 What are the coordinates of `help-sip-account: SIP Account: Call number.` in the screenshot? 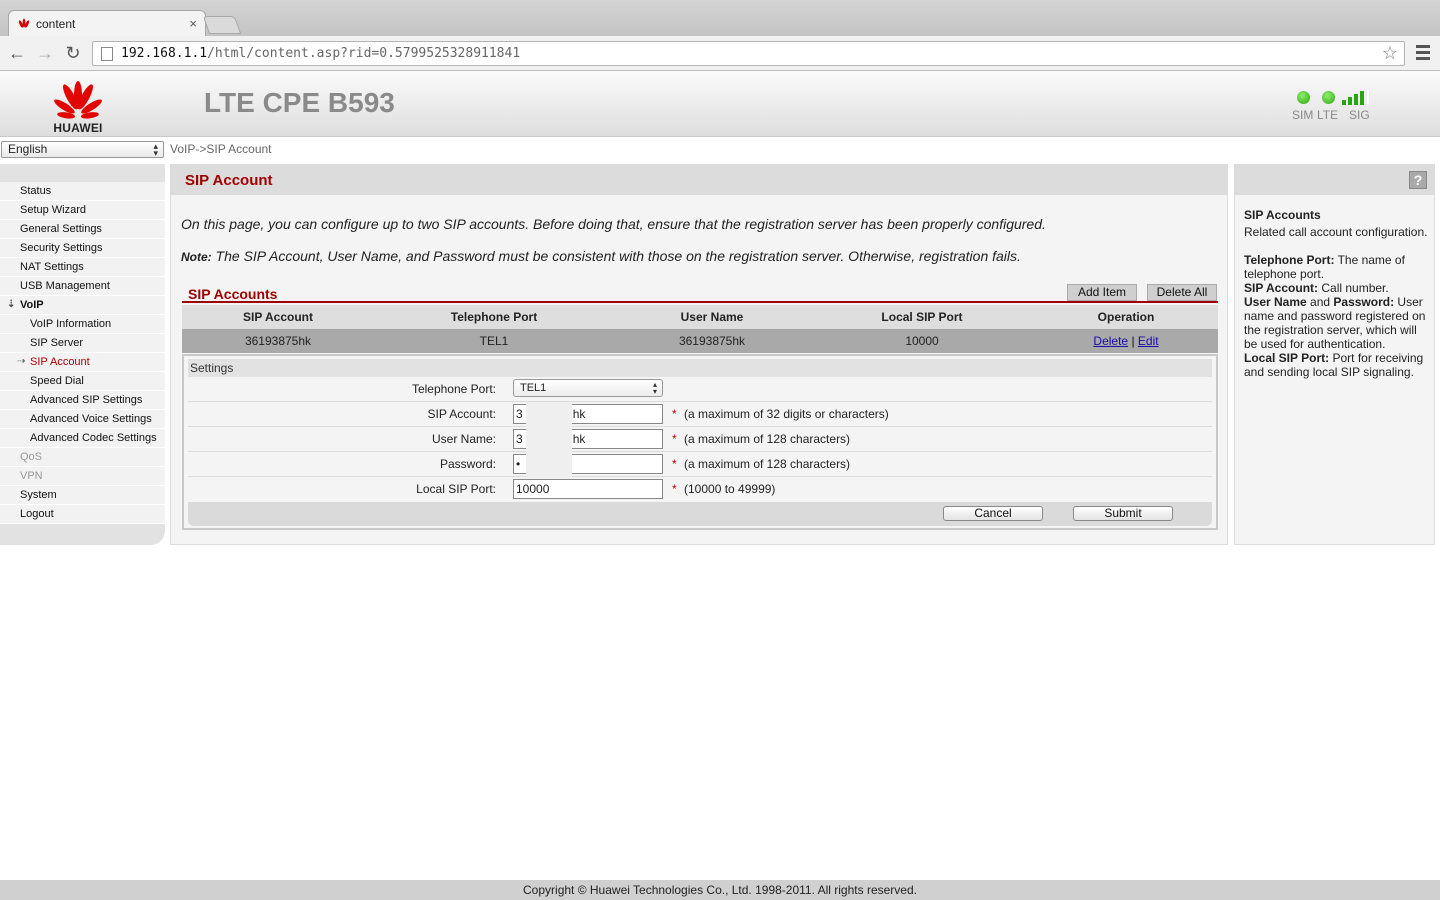 It's located at (1316, 288).